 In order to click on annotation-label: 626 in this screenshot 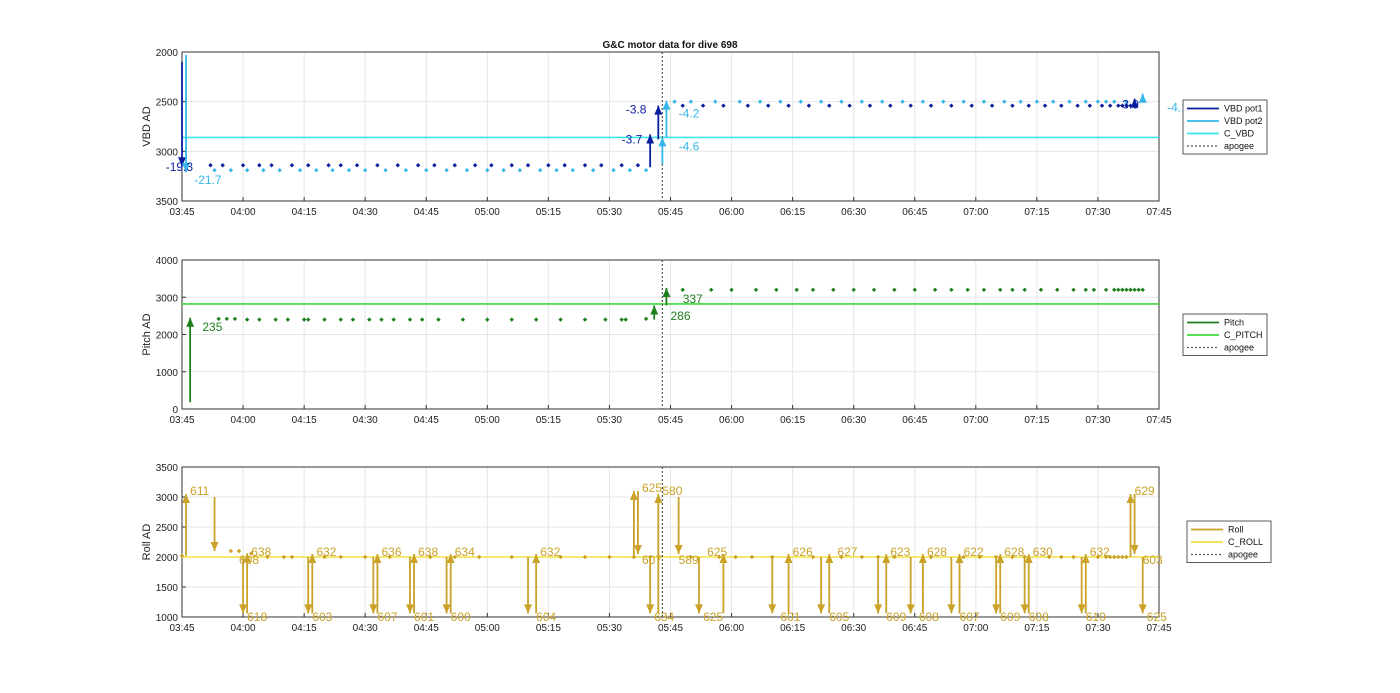, I will do `click(803, 552)`.